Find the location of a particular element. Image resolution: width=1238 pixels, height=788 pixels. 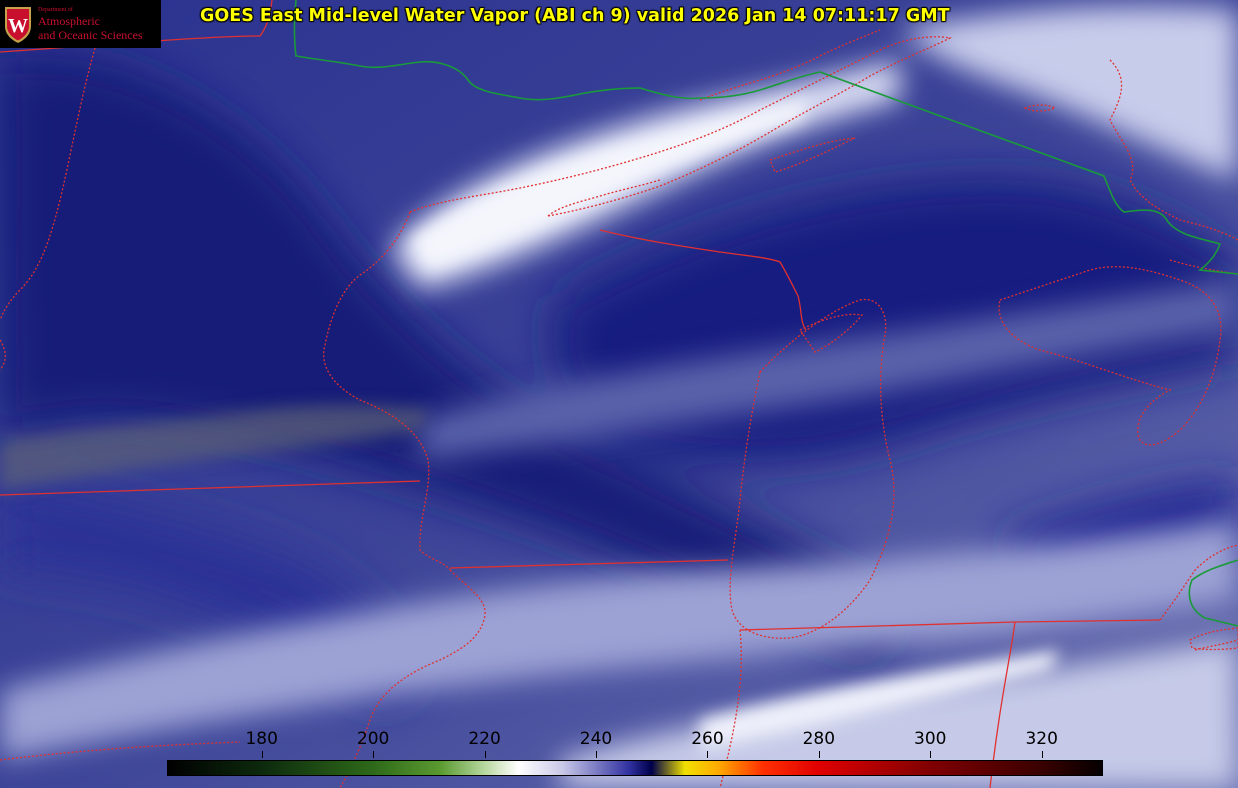

colorbar-gradient is located at coordinates (635, 768).